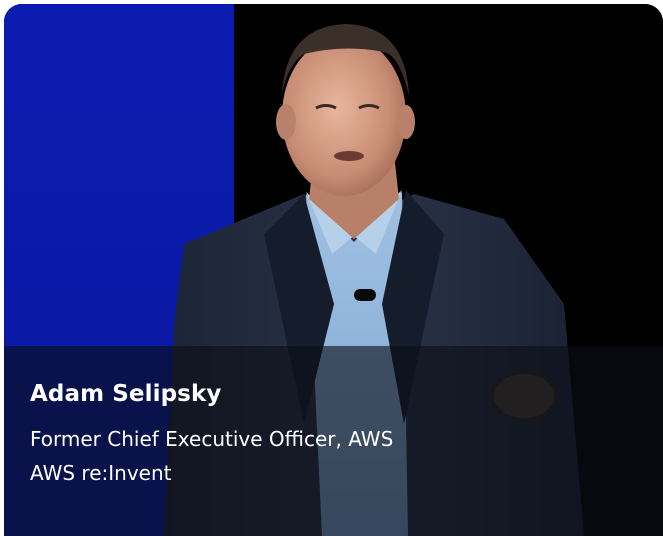 The image size is (663, 536). What do you see at coordinates (126, 394) in the screenshot?
I see `speaker-name: Adam Selipsky` at bounding box center [126, 394].